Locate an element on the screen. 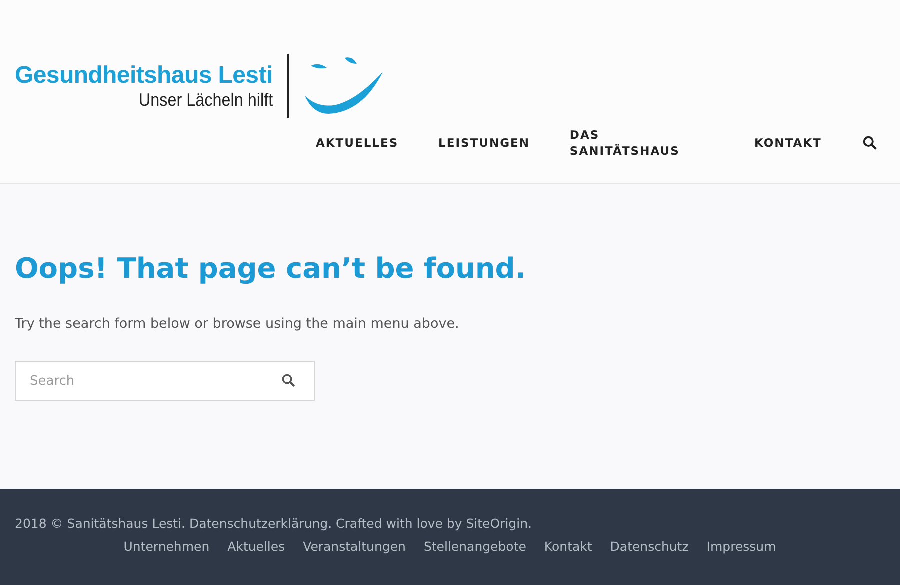 Image resolution: width=900 pixels, height=585 pixels. footer-credit: 2018 © Sanitätshaus Lesti. Datenschutzerklärung. Crafted with love by SiteOrigin. is located at coordinates (274, 523).